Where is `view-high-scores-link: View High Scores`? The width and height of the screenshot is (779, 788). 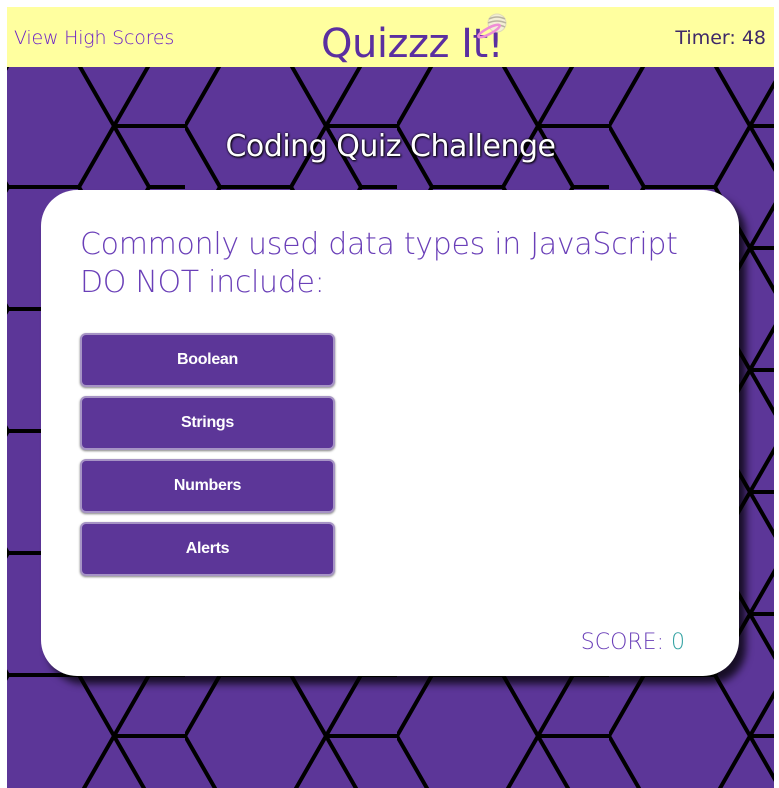 view-high-scores-link: View High Scores is located at coordinates (94, 38).